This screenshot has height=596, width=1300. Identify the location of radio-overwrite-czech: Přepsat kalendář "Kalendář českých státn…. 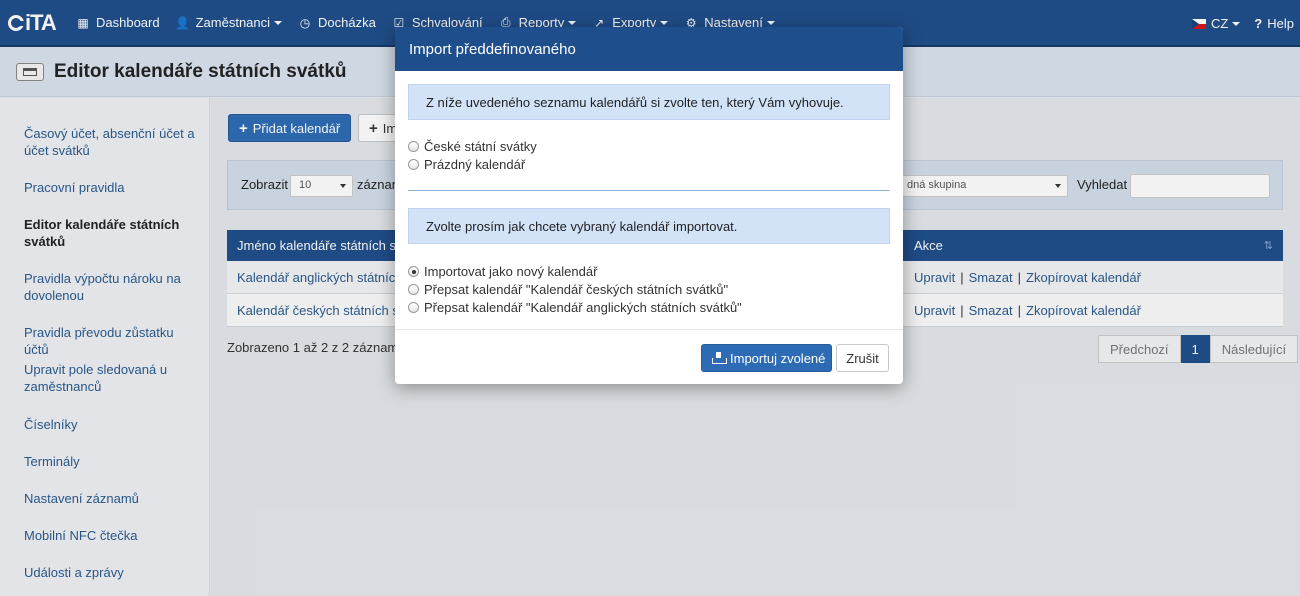
(568, 289).